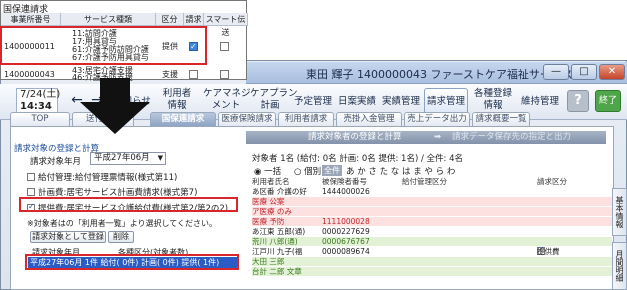 The height and width of the screenshot is (290, 627). I want to click on row-name: 台計 二郎 文章, so click(277, 271).